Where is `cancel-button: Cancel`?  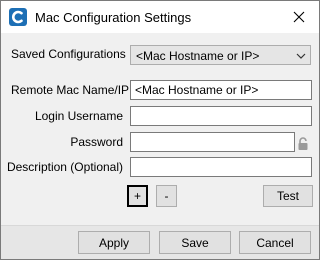 cancel-button: Cancel is located at coordinates (275, 242).